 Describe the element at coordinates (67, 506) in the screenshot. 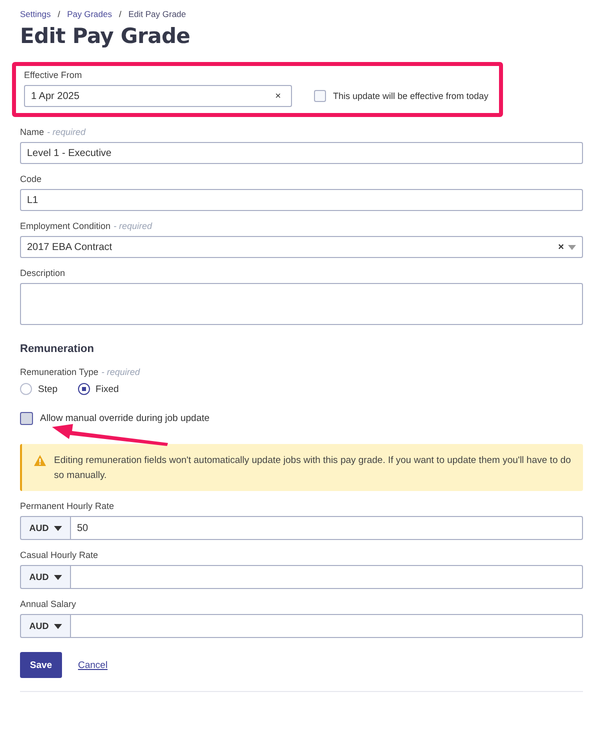

I see `field-label: Permanent Hourly Rate` at that location.